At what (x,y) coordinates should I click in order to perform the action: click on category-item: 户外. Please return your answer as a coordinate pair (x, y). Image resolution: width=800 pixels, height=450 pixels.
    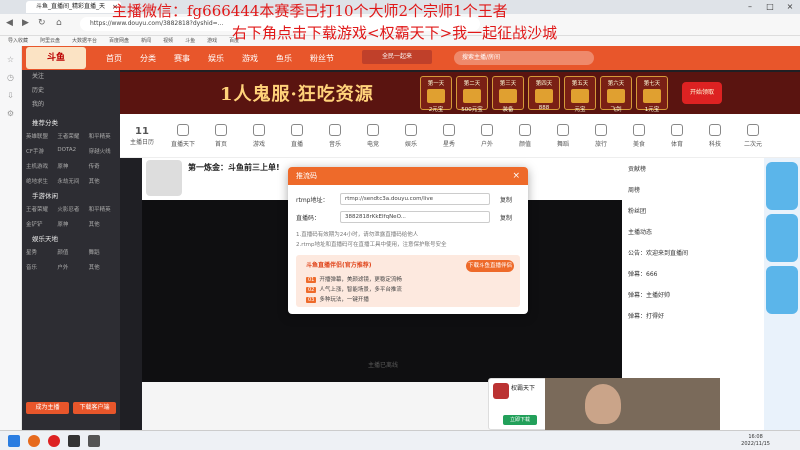
    Looking at the image, I should click on (487, 135).